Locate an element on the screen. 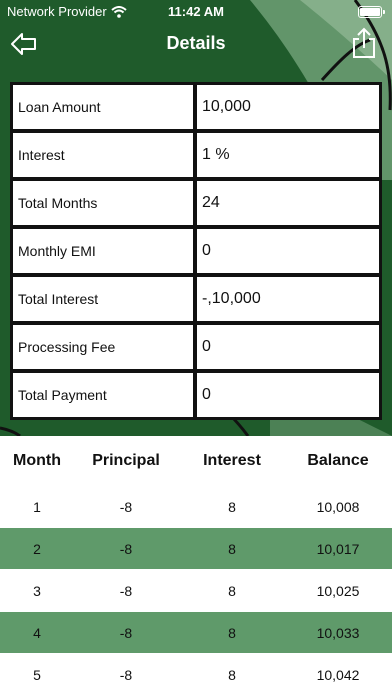 The height and width of the screenshot is (696, 392). column-header-month: Month is located at coordinates (37, 460).